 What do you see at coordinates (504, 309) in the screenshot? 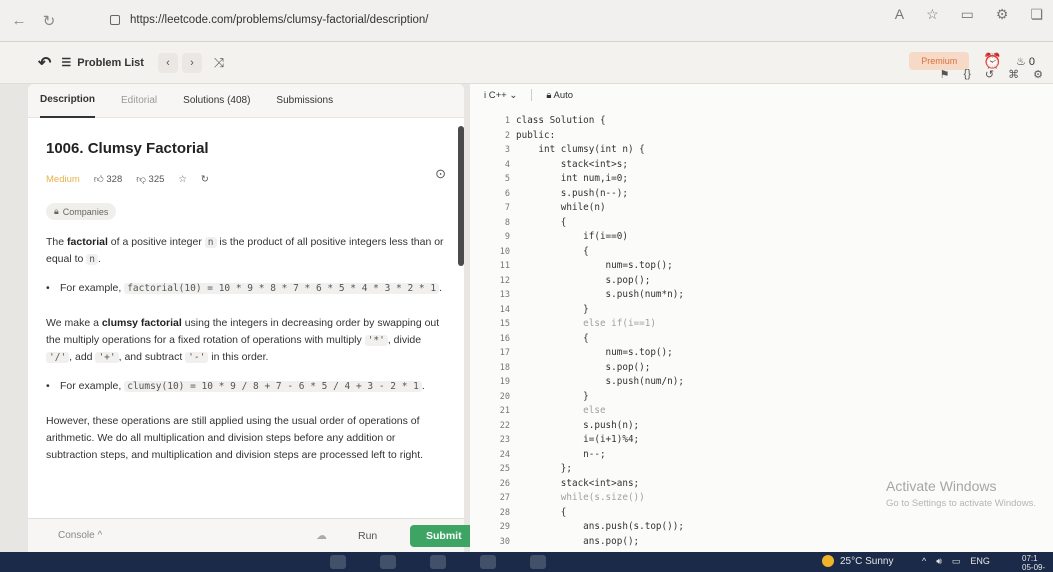
I see `line-number: 14` at bounding box center [504, 309].